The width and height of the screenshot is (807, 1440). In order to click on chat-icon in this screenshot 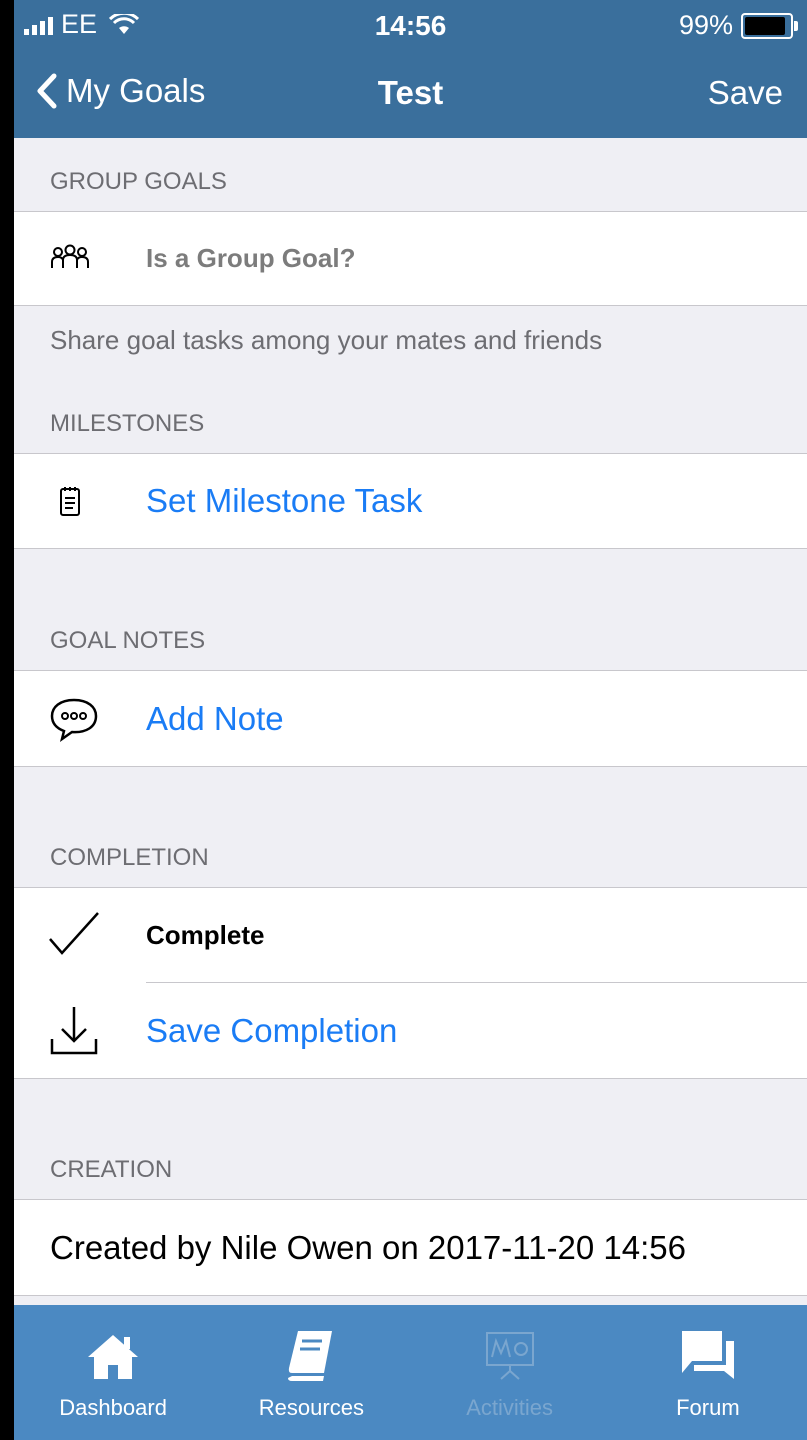, I will do `click(708, 1356)`.